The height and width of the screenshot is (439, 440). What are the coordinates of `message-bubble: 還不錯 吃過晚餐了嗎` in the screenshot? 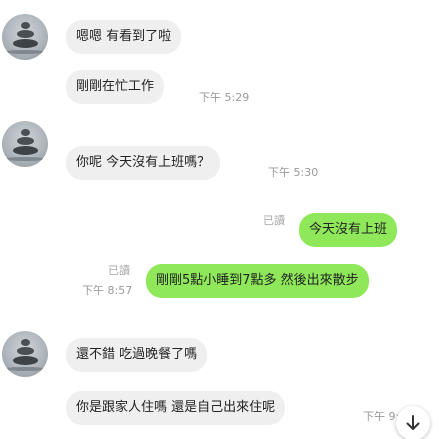 It's located at (137, 355).